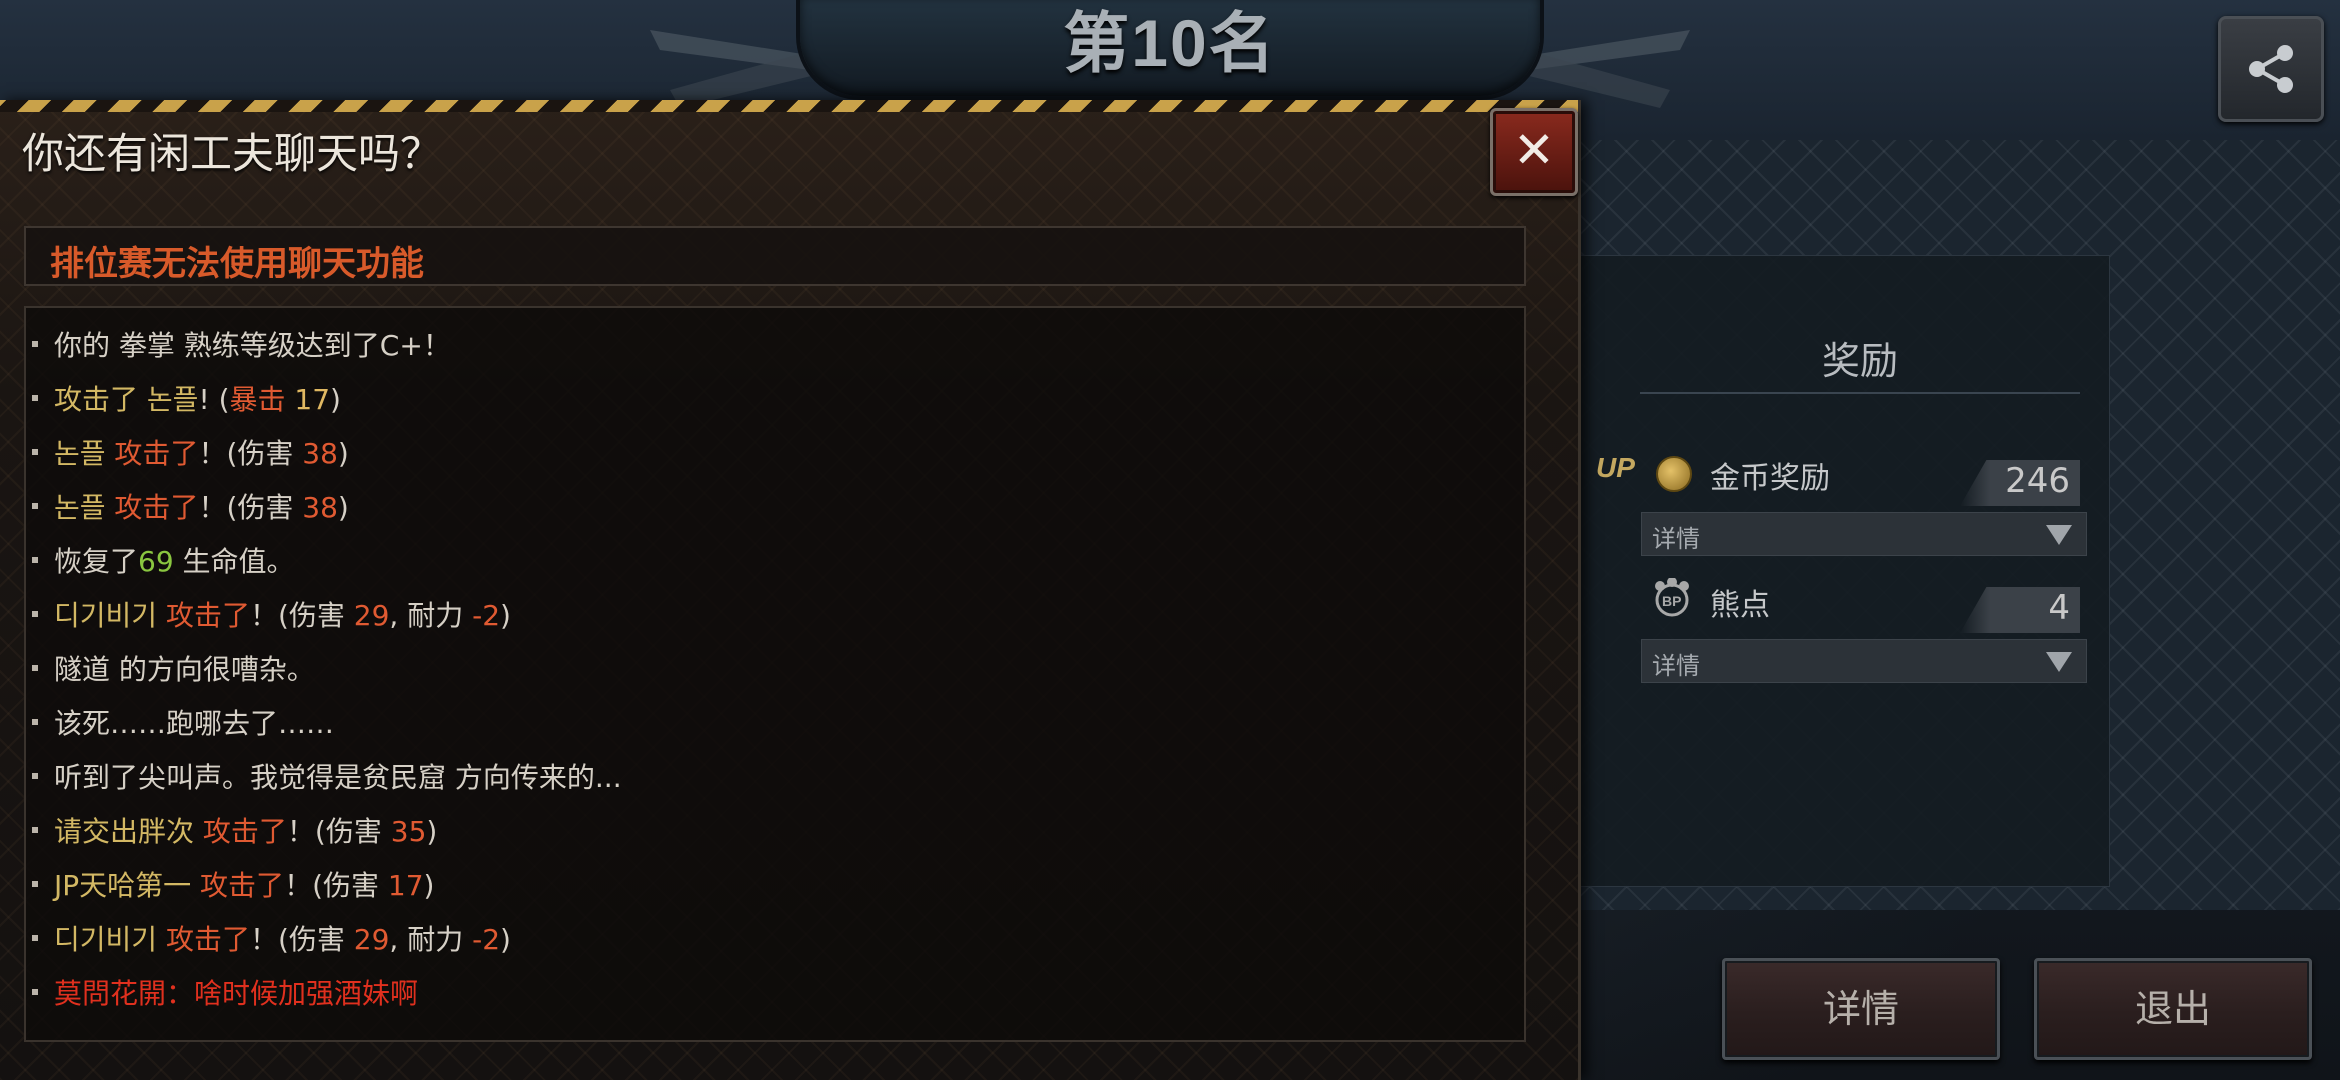 This screenshot has height=1080, width=2340. I want to click on chat-log-segment: 你的 拳掌 熟练等级达到了C+！, so click(252, 345).